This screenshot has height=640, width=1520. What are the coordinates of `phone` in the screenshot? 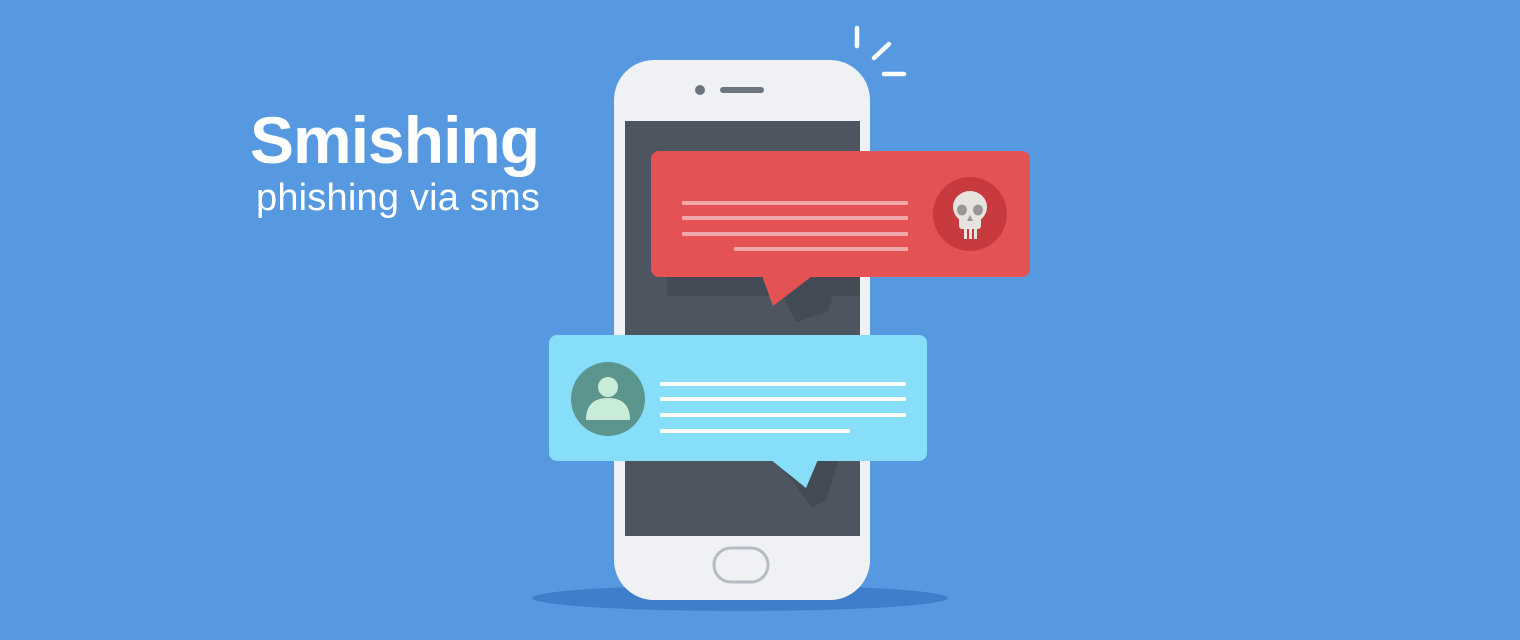 It's located at (742, 330).